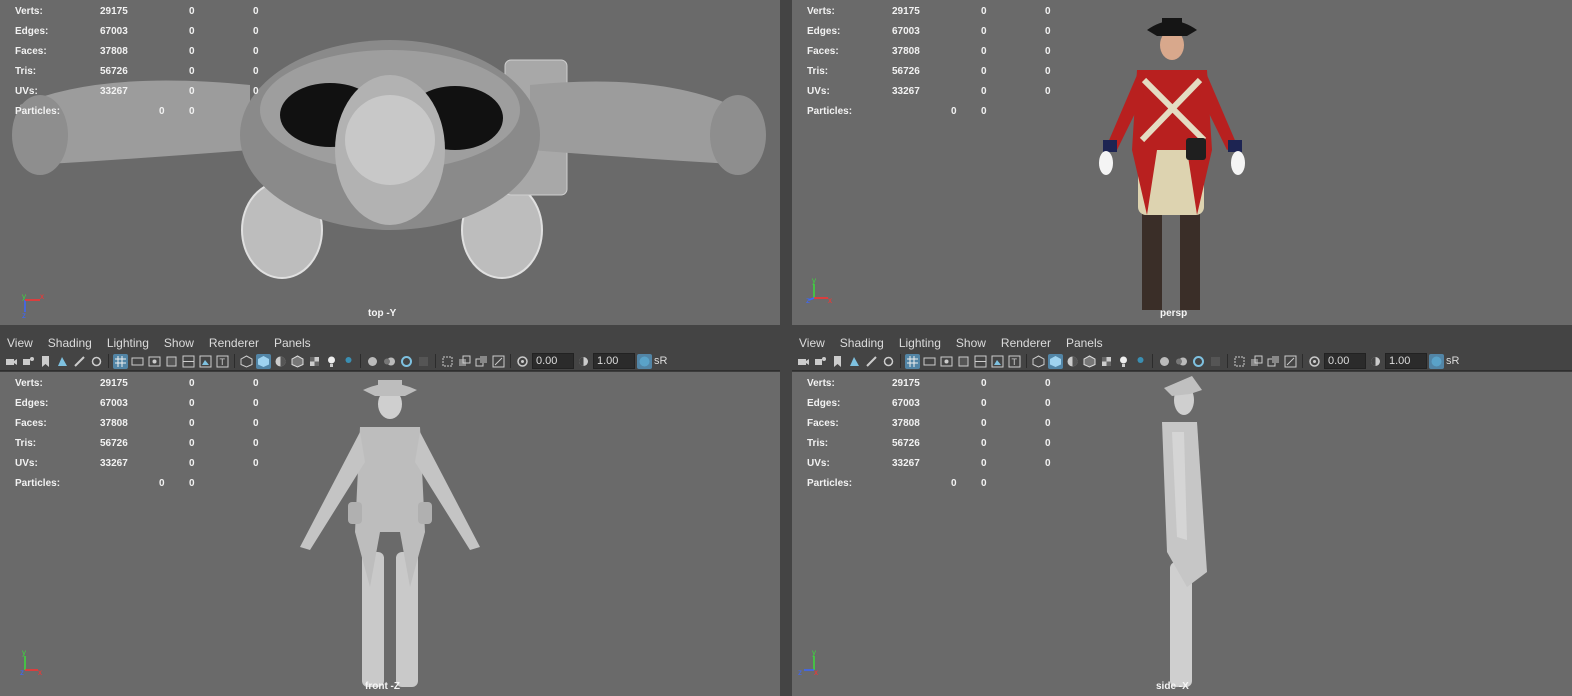  I want to click on svg-text: z, so click(800, 672).